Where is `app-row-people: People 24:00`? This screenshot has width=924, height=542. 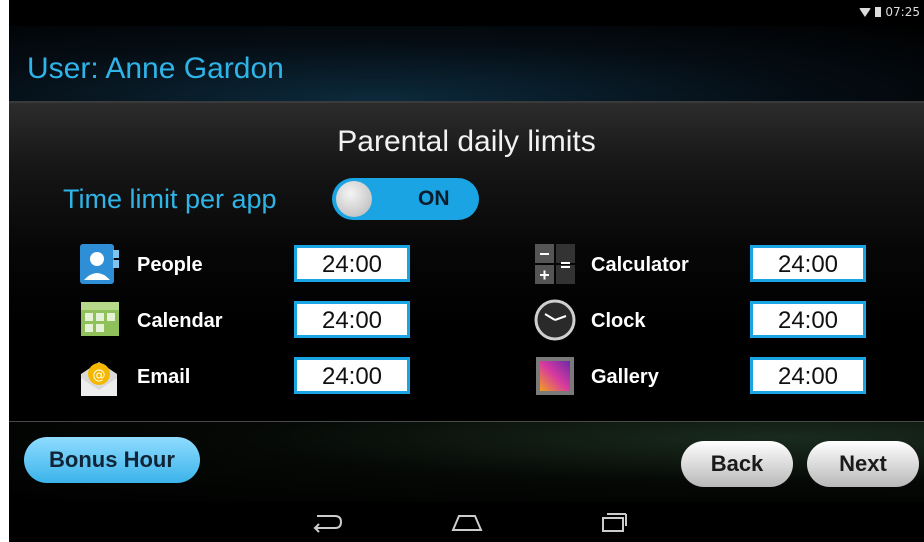
app-row-people: People 24:00 is located at coordinates (252, 266).